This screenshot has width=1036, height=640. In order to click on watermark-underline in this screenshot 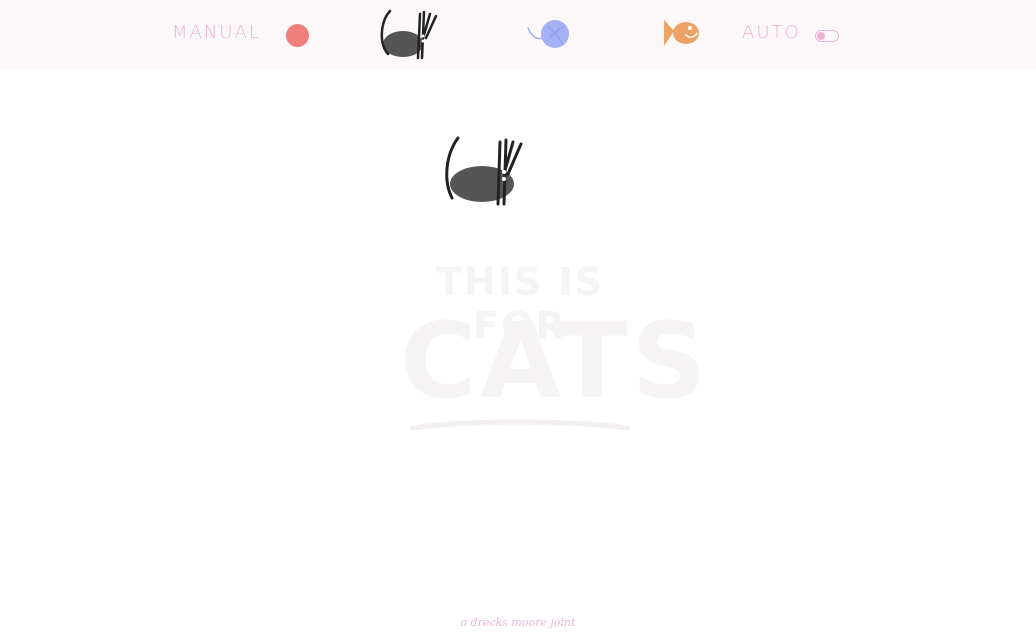, I will do `click(520, 425)`.